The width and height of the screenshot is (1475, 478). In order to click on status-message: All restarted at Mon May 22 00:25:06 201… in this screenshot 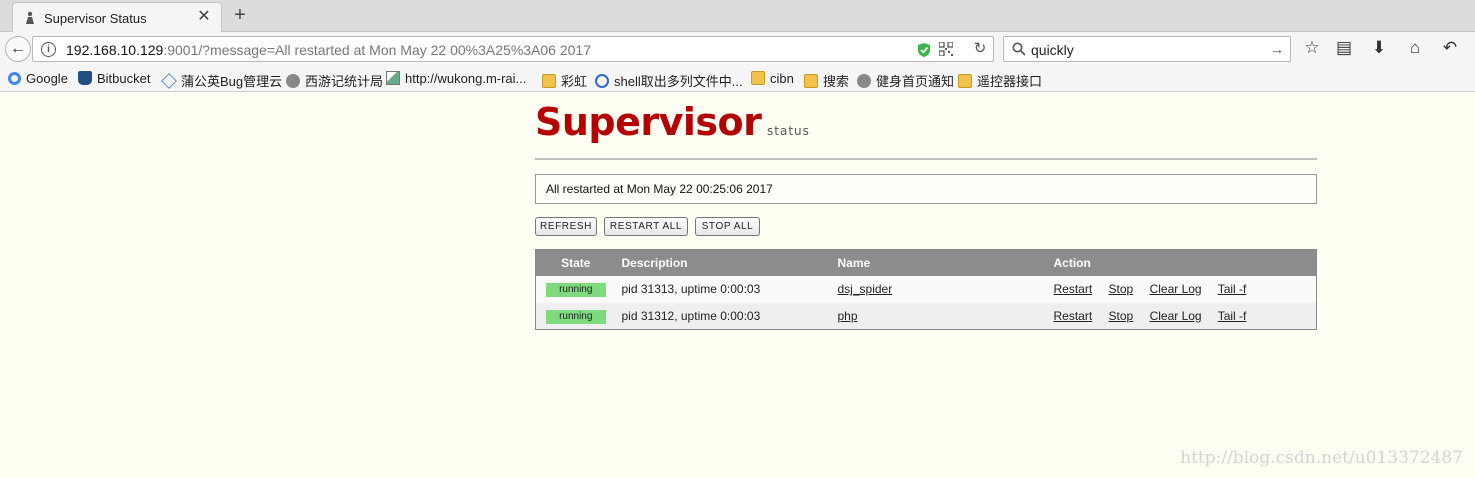, I will do `click(926, 189)`.